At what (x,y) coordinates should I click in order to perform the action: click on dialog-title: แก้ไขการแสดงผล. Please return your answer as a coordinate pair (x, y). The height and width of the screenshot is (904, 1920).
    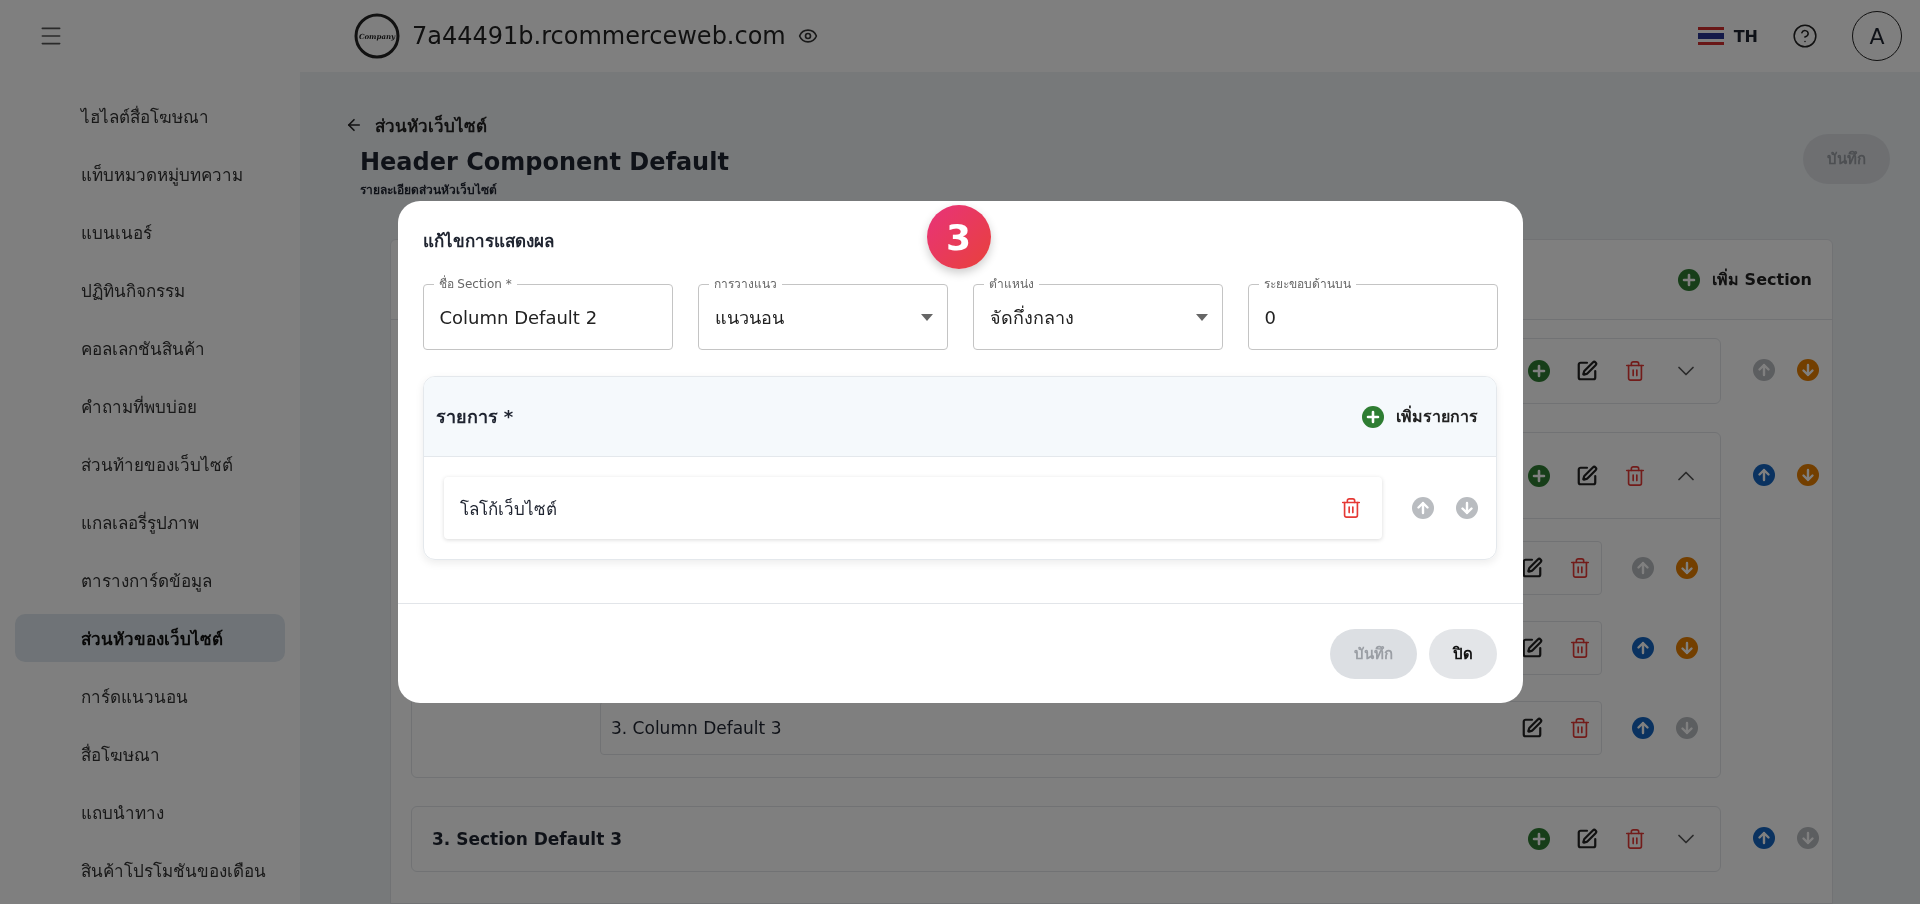
    Looking at the image, I should click on (488, 241).